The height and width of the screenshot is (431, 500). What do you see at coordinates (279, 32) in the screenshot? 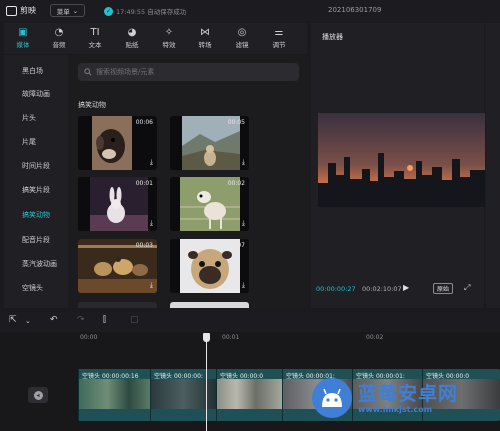
I see `adjust-icon: ⚌` at bounding box center [279, 32].